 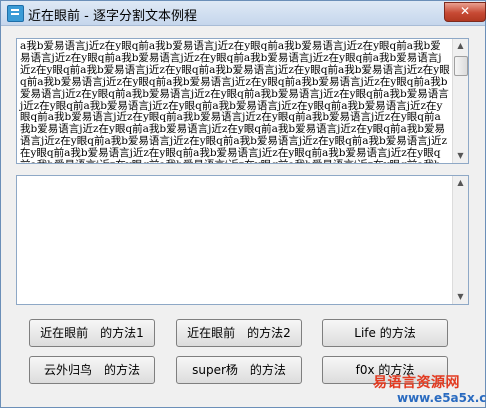 What do you see at coordinates (465, 12) in the screenshot?
I see `close-button: ✕` at bounding box center [465, 12].